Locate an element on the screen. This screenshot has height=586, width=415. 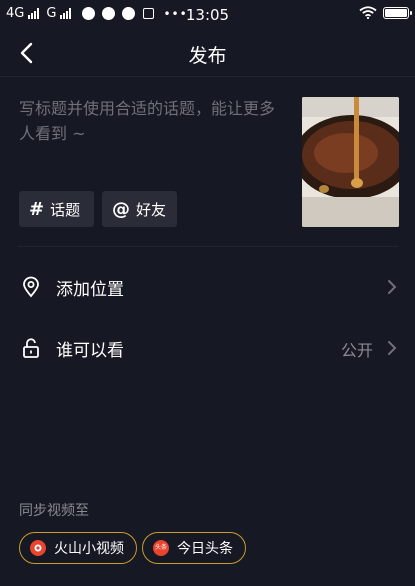
friend-chip: @ 好友 is located at coordinates (139, 209).